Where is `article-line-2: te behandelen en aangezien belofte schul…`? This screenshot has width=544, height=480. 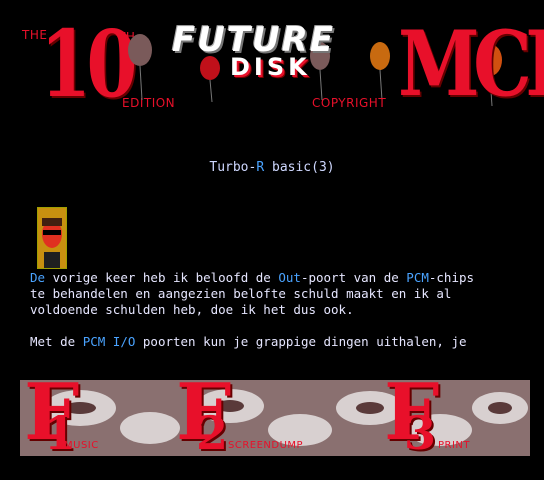
article-line-2: te behandelen en aangezien belofte schul… is located at coordinates (240, 294).